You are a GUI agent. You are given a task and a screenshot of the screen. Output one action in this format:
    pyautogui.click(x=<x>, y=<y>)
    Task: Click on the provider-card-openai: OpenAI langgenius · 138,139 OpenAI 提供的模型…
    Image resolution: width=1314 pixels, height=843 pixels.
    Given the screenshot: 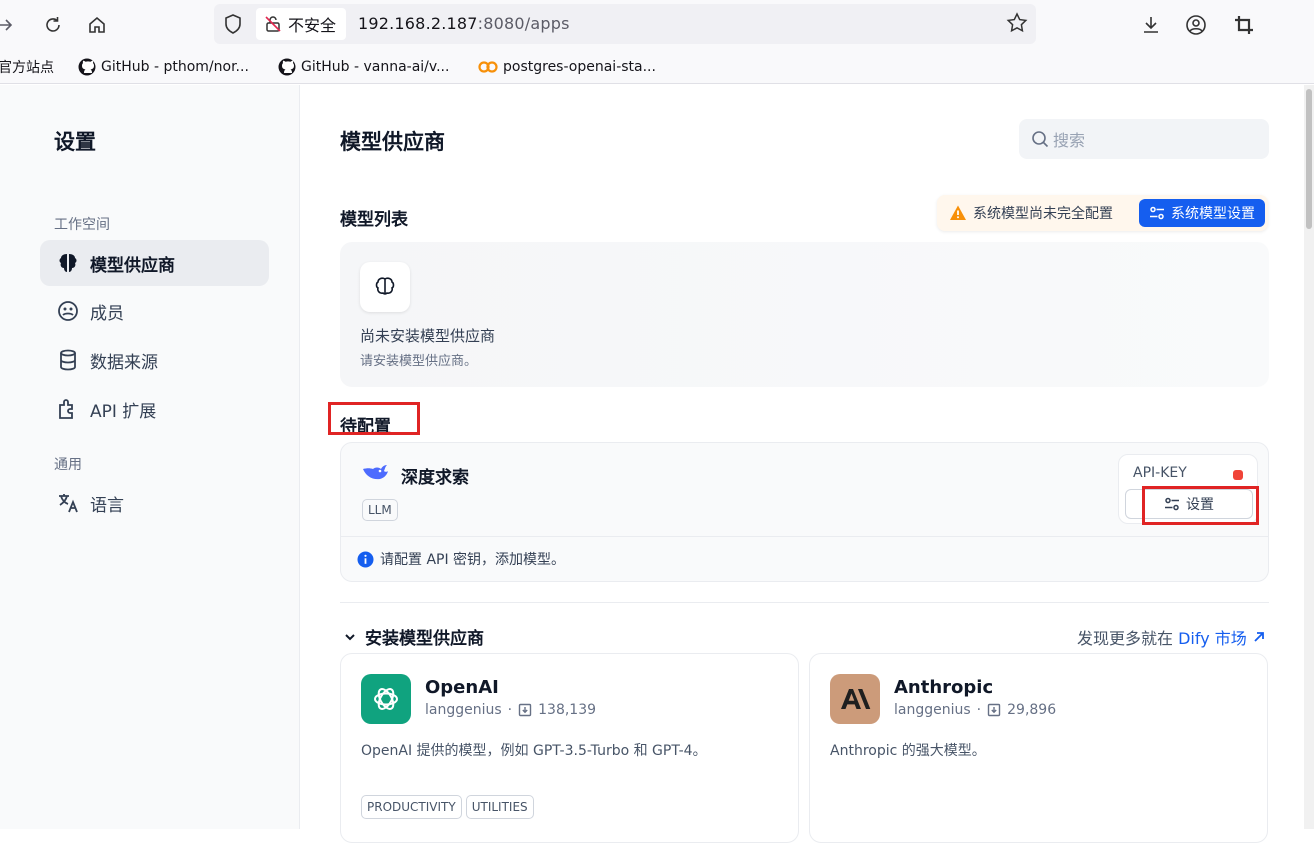 What is the action you would take?
    pyautogui.click(x=569, y=748)
    